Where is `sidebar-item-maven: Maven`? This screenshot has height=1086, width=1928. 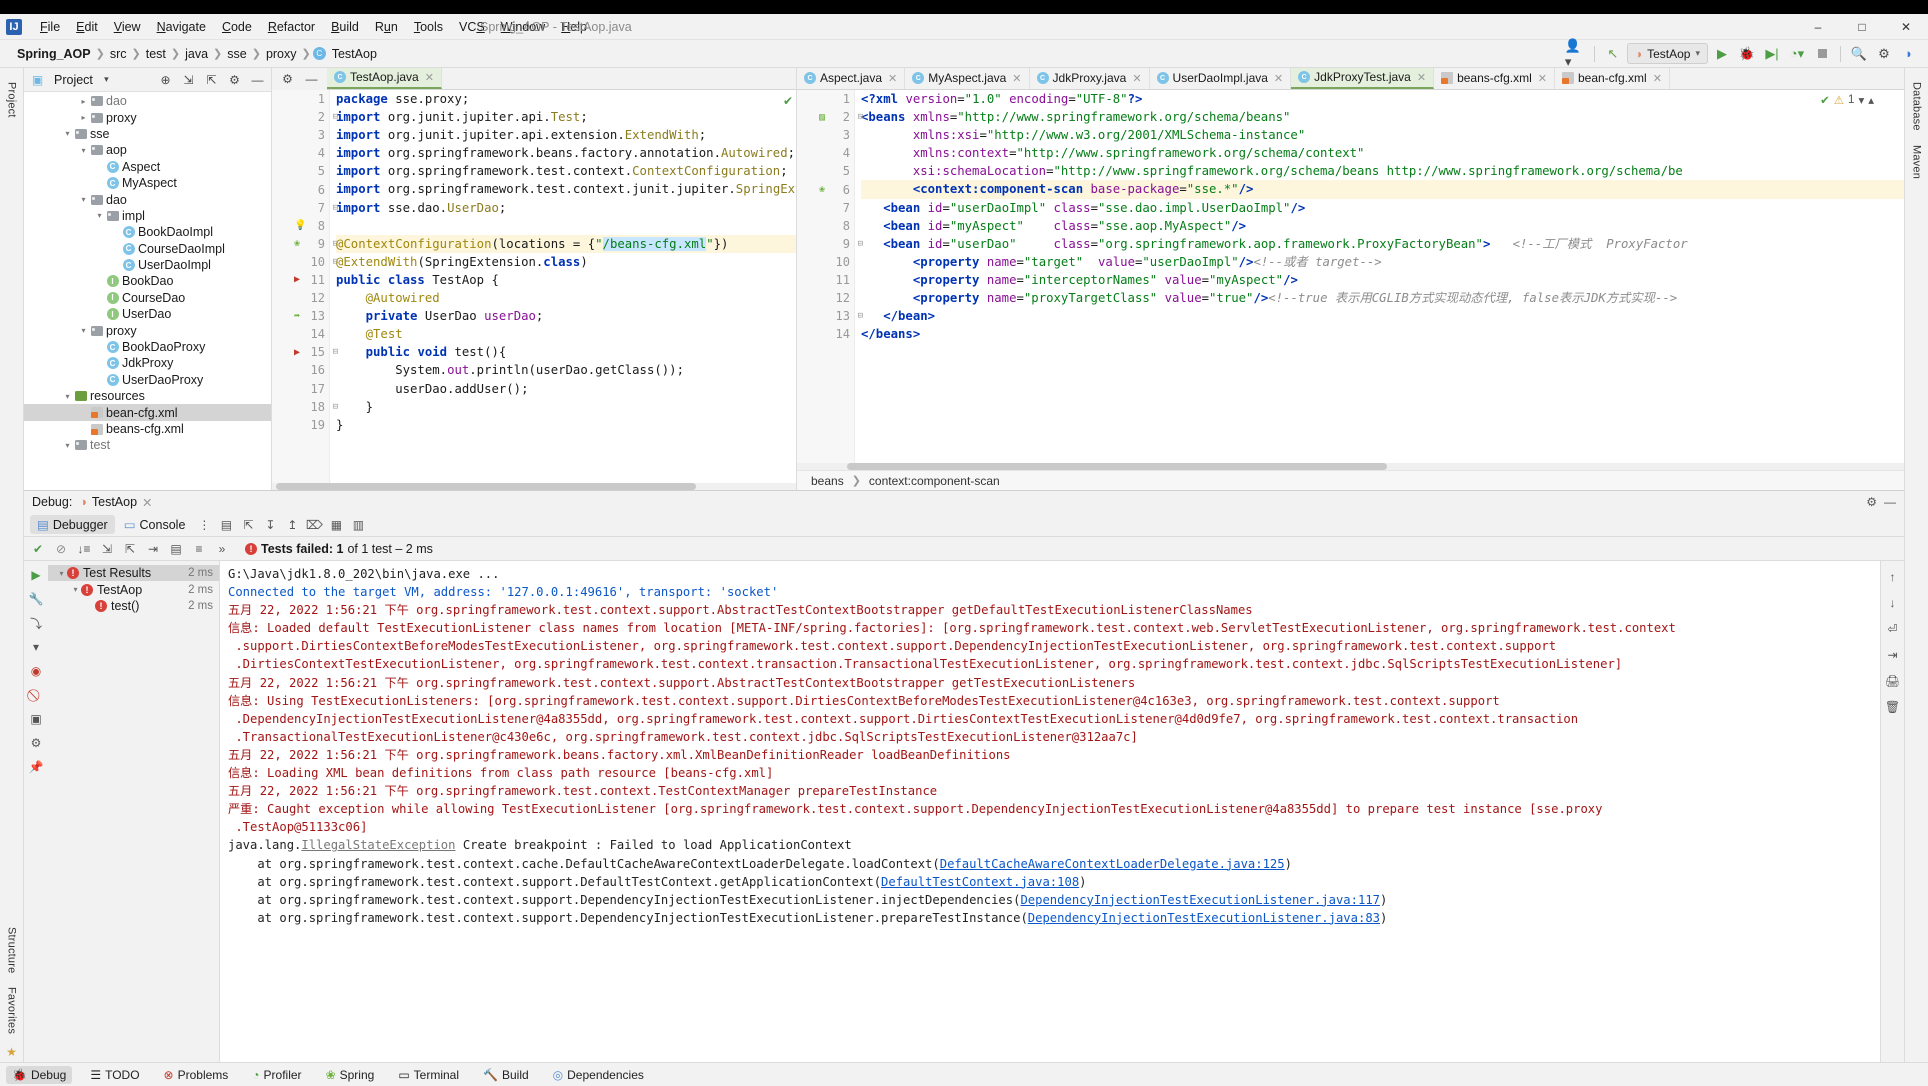 sidebar-item-maven: Maven is located at coordinates (1917, 162).